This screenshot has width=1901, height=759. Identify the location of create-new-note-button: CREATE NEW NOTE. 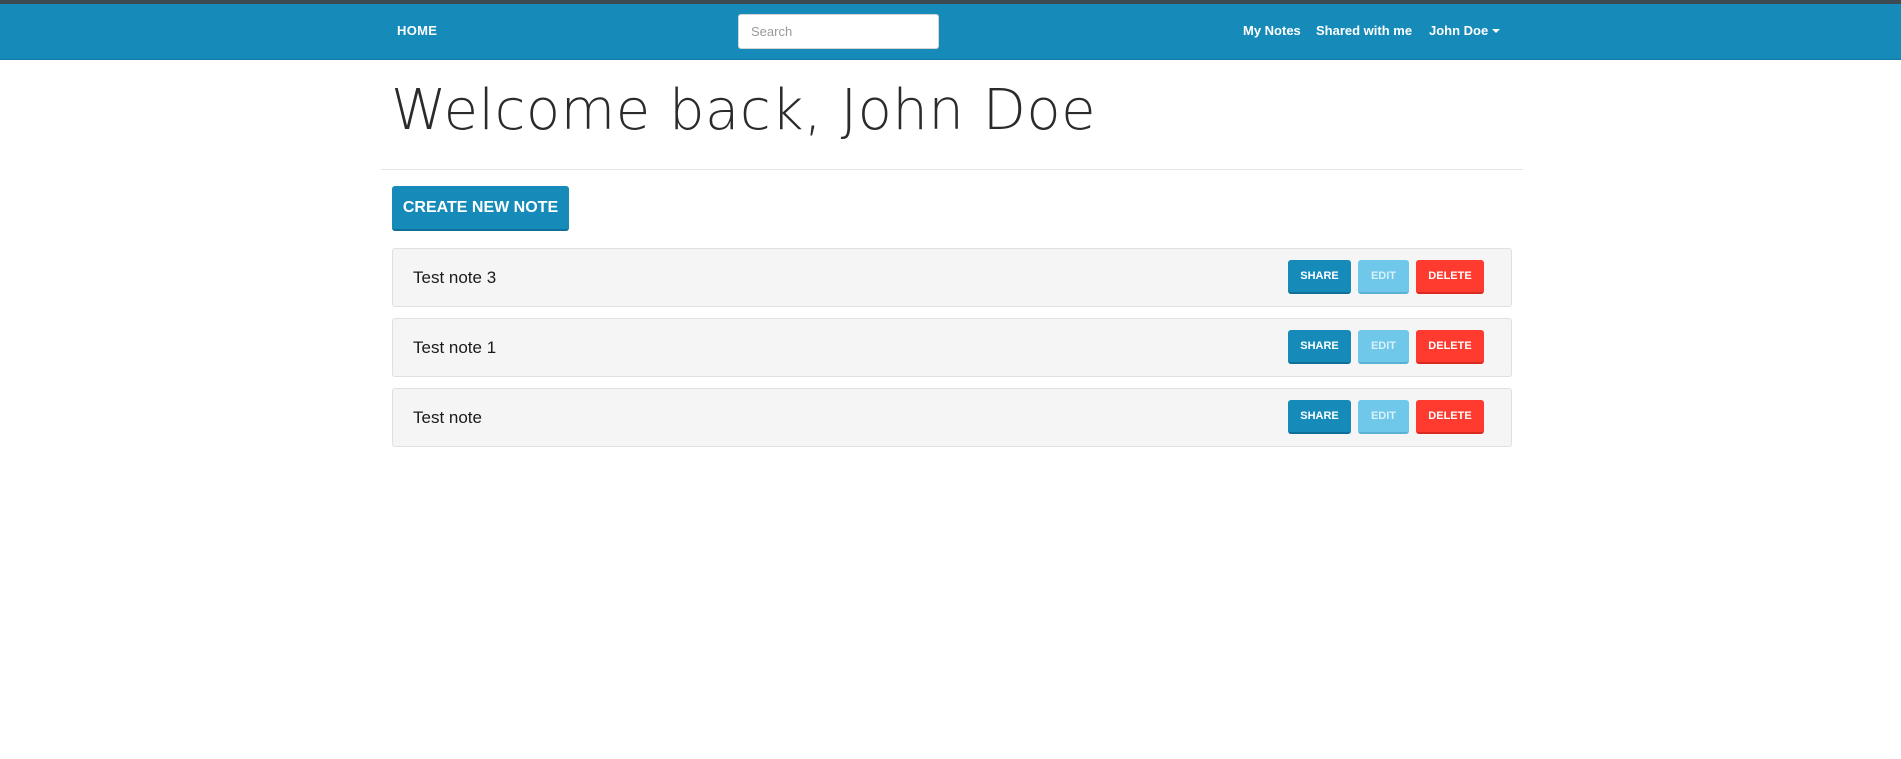
(480, 208).